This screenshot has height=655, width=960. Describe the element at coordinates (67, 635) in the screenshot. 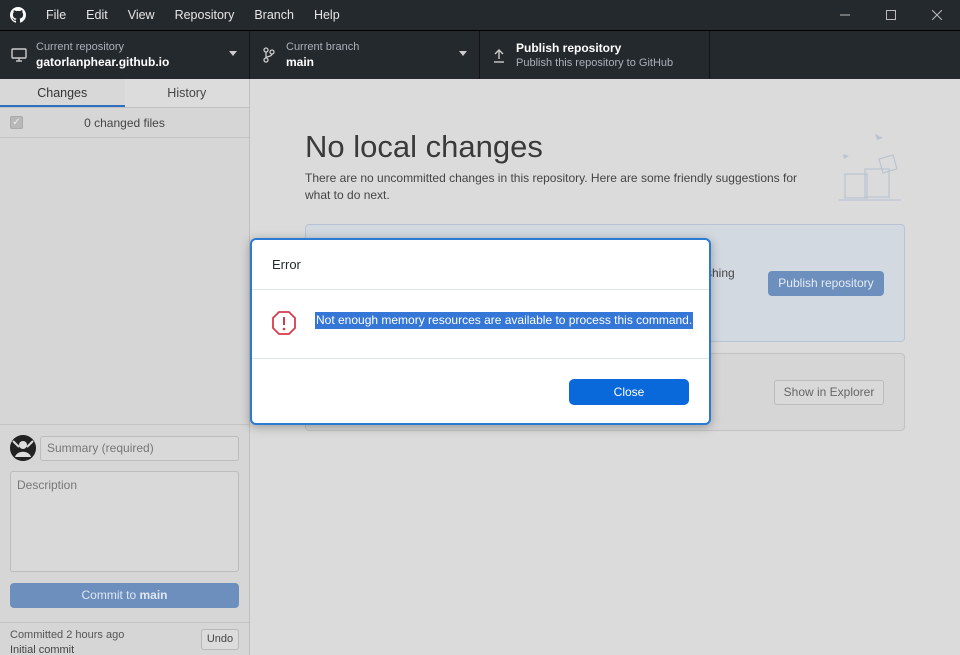

I see `last-commit-time: Committed 2 hours ago` at that location.